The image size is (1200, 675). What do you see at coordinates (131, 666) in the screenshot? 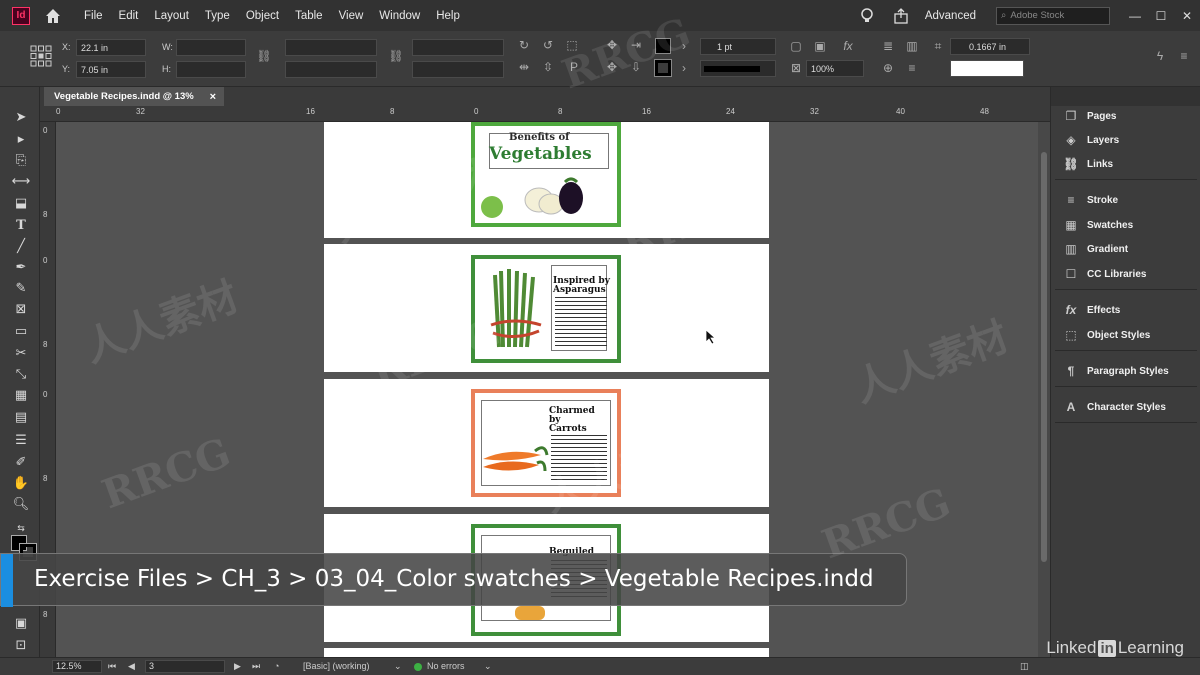
I see `previous-page-icon: ◀` at bounding box center [131, 666].